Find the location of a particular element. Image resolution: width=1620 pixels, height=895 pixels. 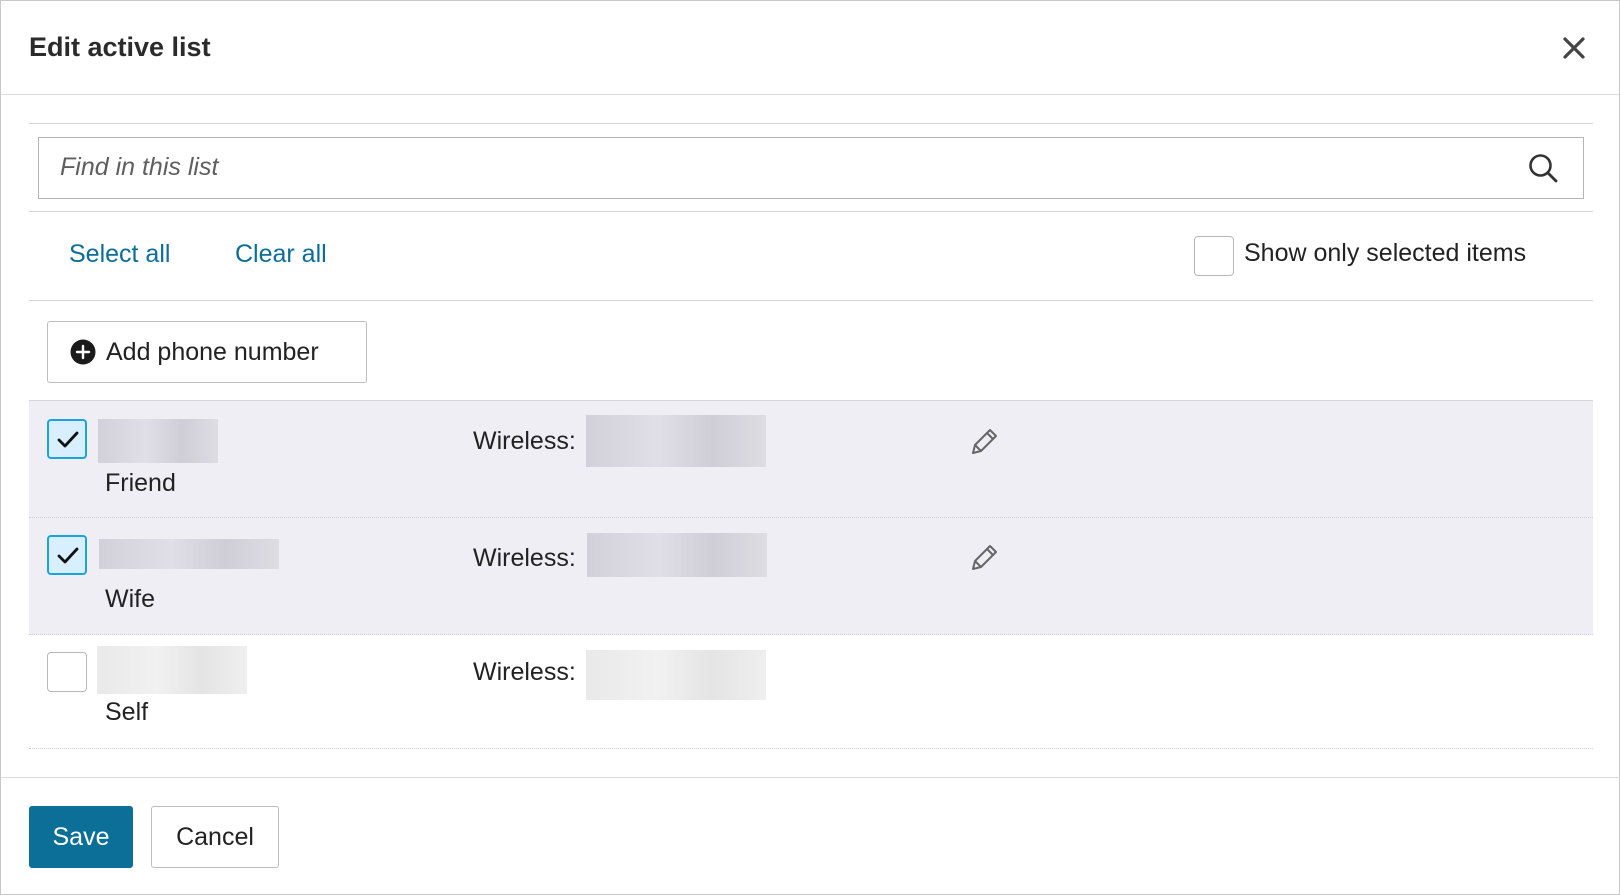

contact-row: Wife Wireless: is located at coordinates (811, 576).